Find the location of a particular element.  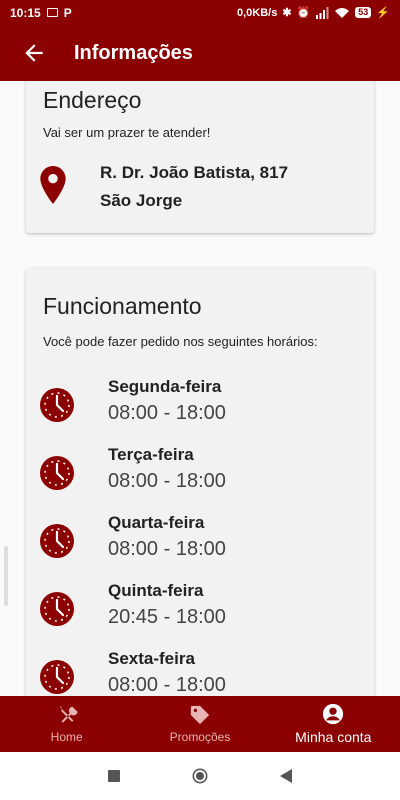

system-navigation-bar is located at coordinates (200, 776).